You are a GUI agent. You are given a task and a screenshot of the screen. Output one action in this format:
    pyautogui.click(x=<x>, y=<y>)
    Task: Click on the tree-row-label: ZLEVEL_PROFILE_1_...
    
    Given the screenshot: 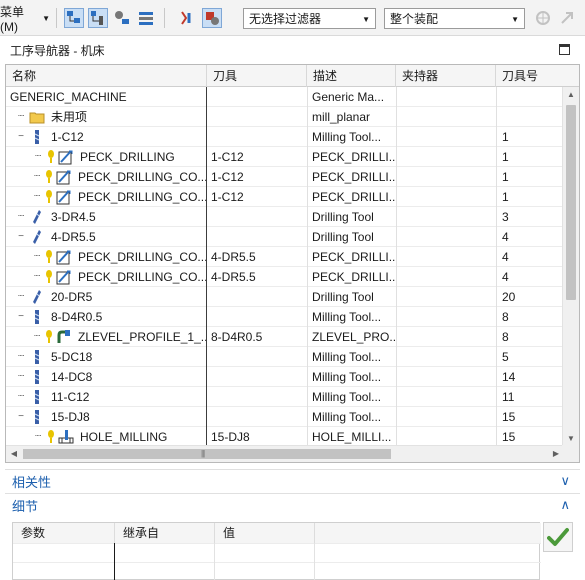 What is the action you would take?
    pyautogui.click(x=142, y=337)
    